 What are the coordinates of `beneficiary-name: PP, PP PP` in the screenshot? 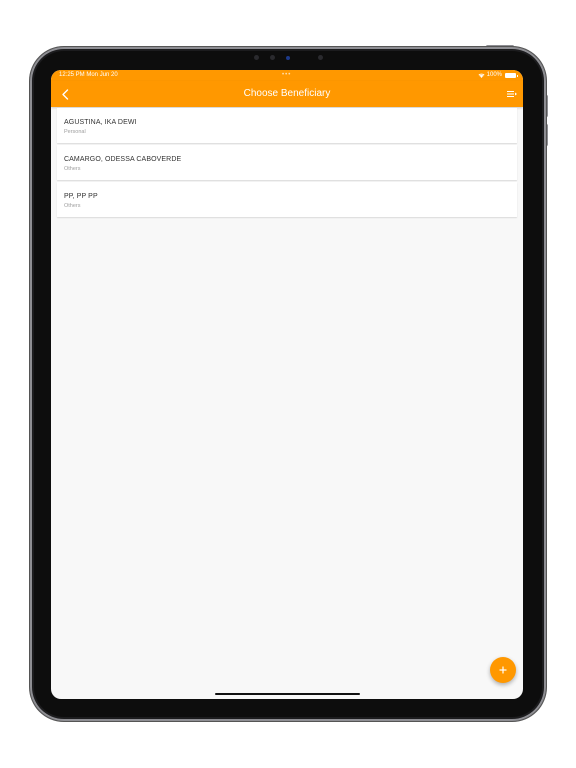 It's located at (81, 196).